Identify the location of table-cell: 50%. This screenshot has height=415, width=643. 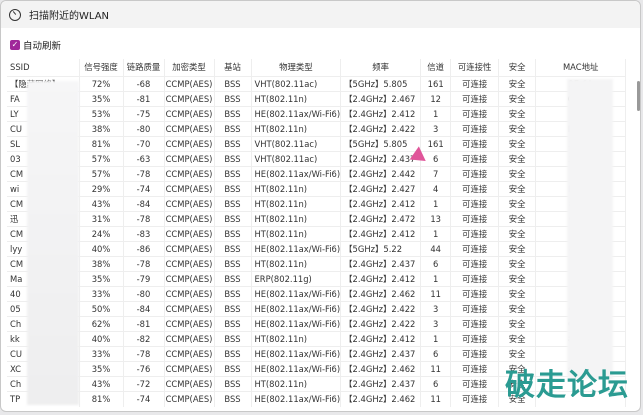
(101, 309).